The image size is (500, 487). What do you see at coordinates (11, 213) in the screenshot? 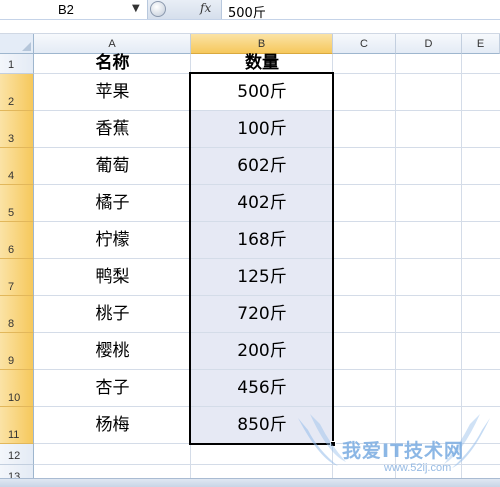
I see `row-number: 5` at bounding box center [11, 213].